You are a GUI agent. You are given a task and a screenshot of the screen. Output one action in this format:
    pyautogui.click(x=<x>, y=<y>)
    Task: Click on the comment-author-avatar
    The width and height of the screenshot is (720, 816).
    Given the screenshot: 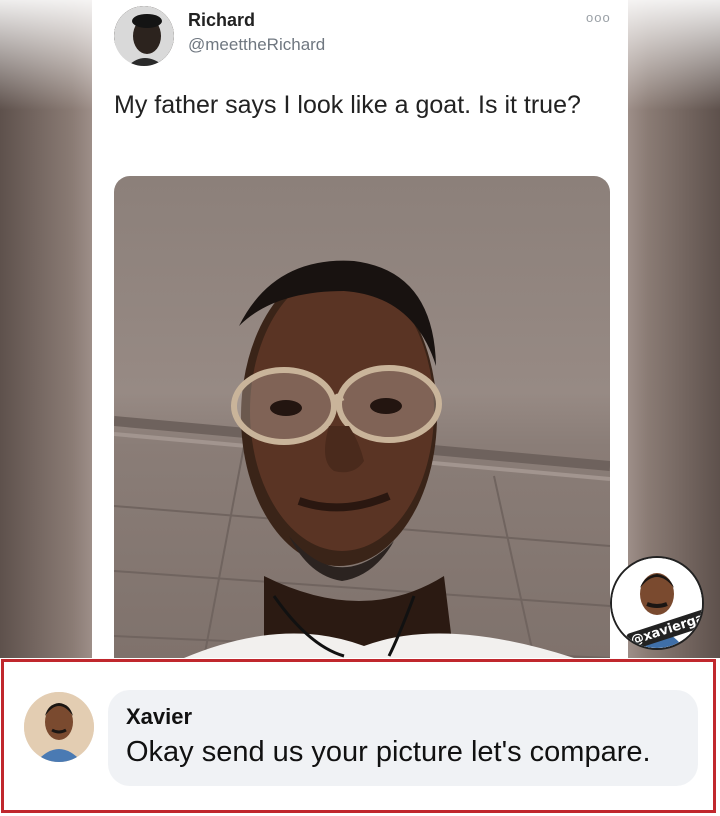 What is the action you would take?
    pyautogui.click(x=59, y=727)
    